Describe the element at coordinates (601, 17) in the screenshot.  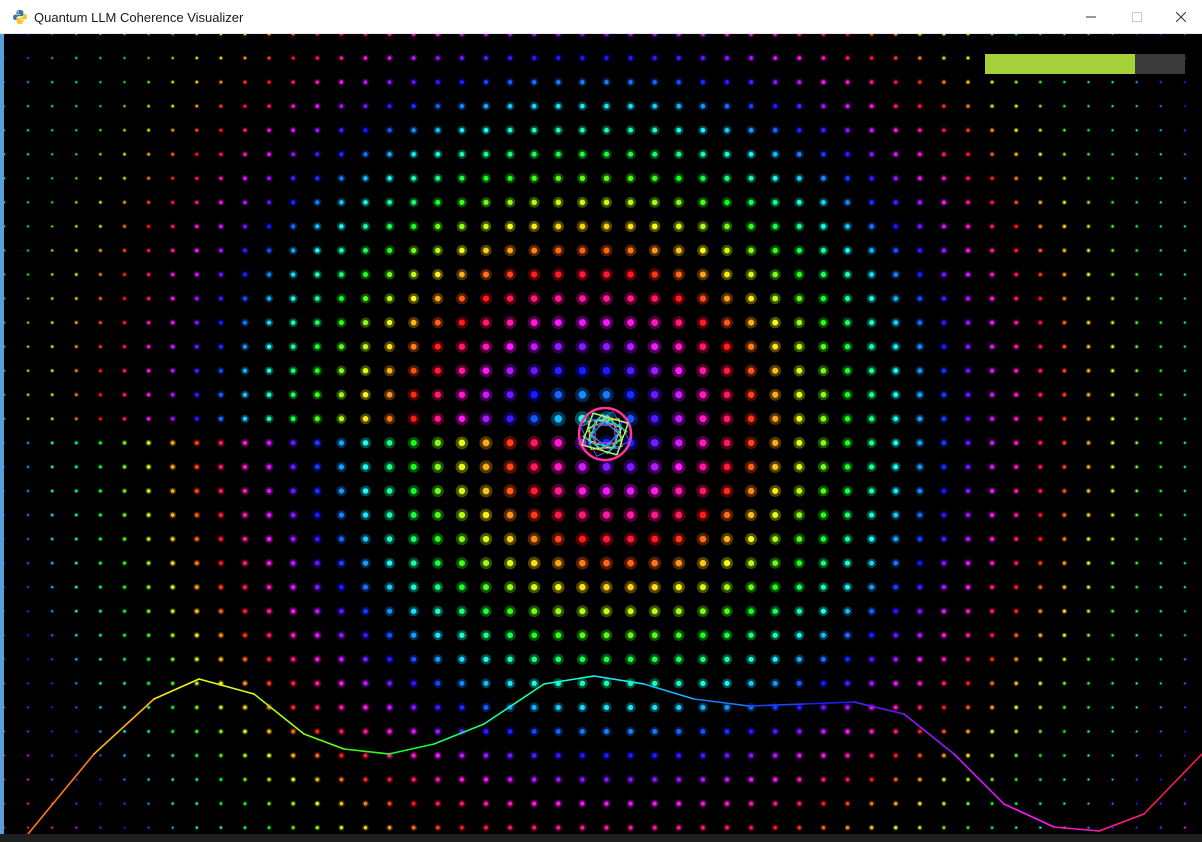
I see `title-bar: Quantum LLM Coherence Visualizer` at that location.